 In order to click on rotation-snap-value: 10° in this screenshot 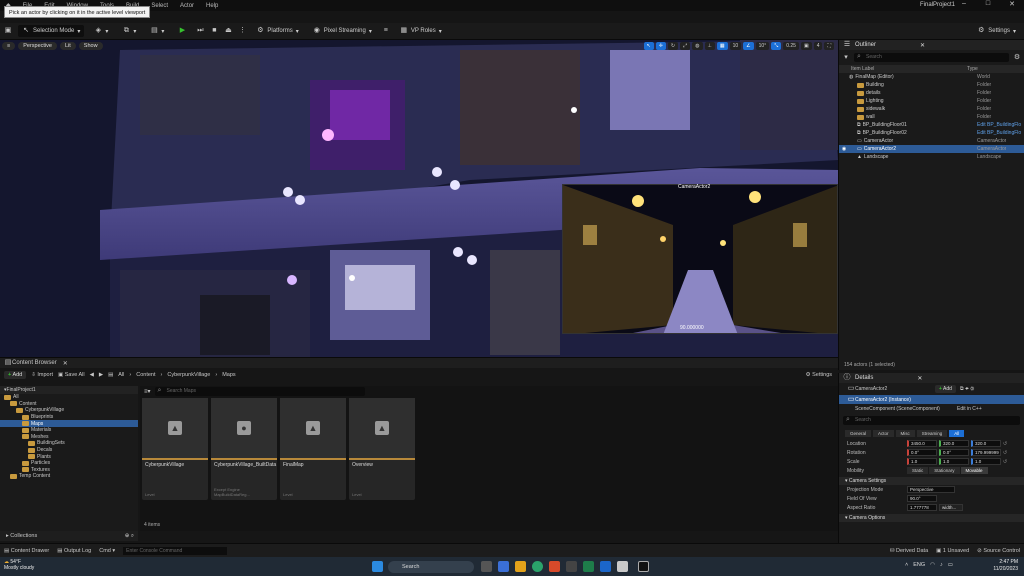, I will do `click(762, 46)`.